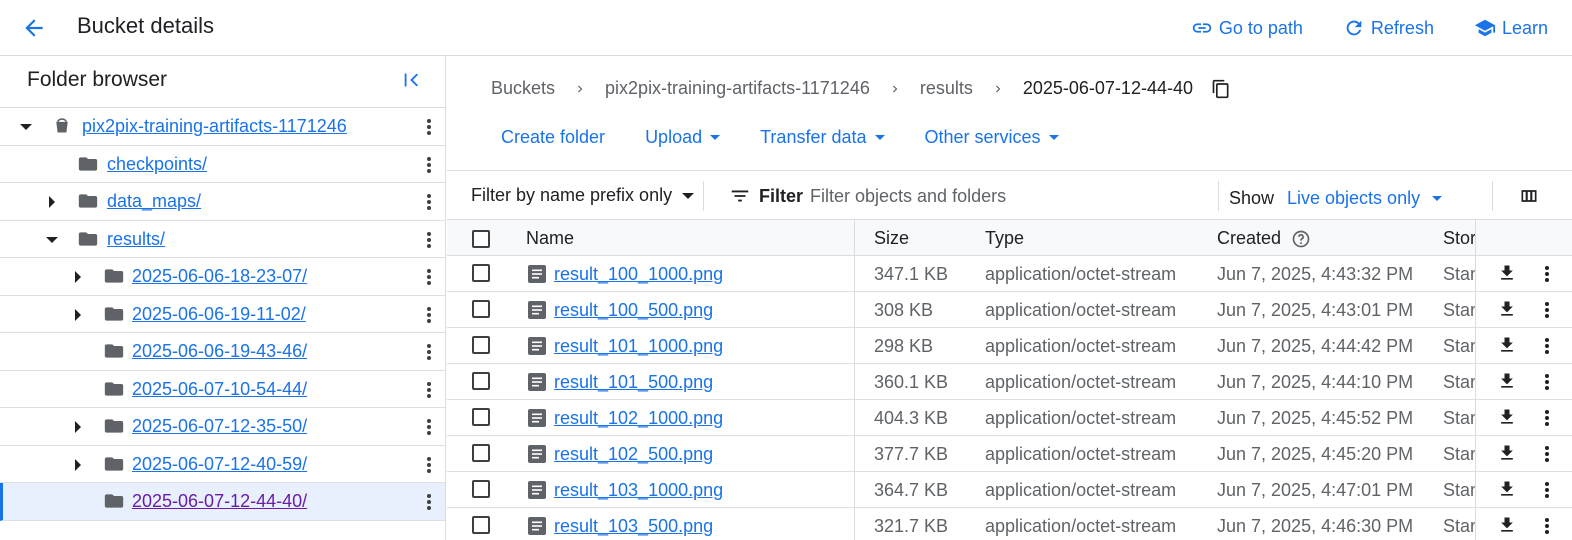 The width and height of the screenshot is (1572, 540). I want to click on select-all-checkbox, so click(481, 239).